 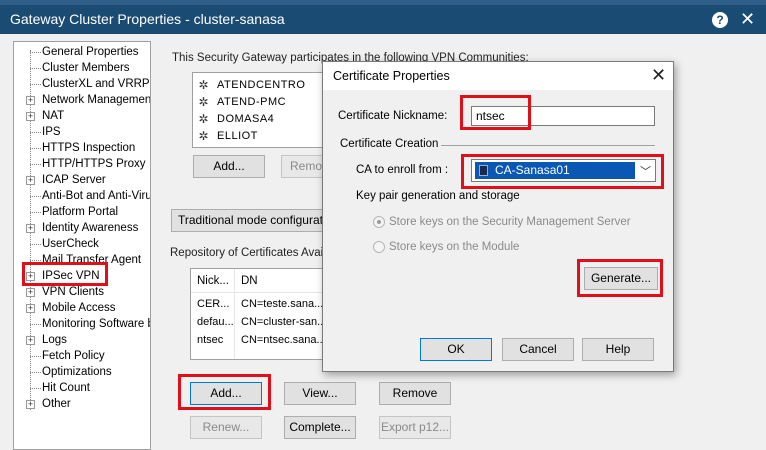 I want to click on close-icon: ✕, so click(x=747, y=19).